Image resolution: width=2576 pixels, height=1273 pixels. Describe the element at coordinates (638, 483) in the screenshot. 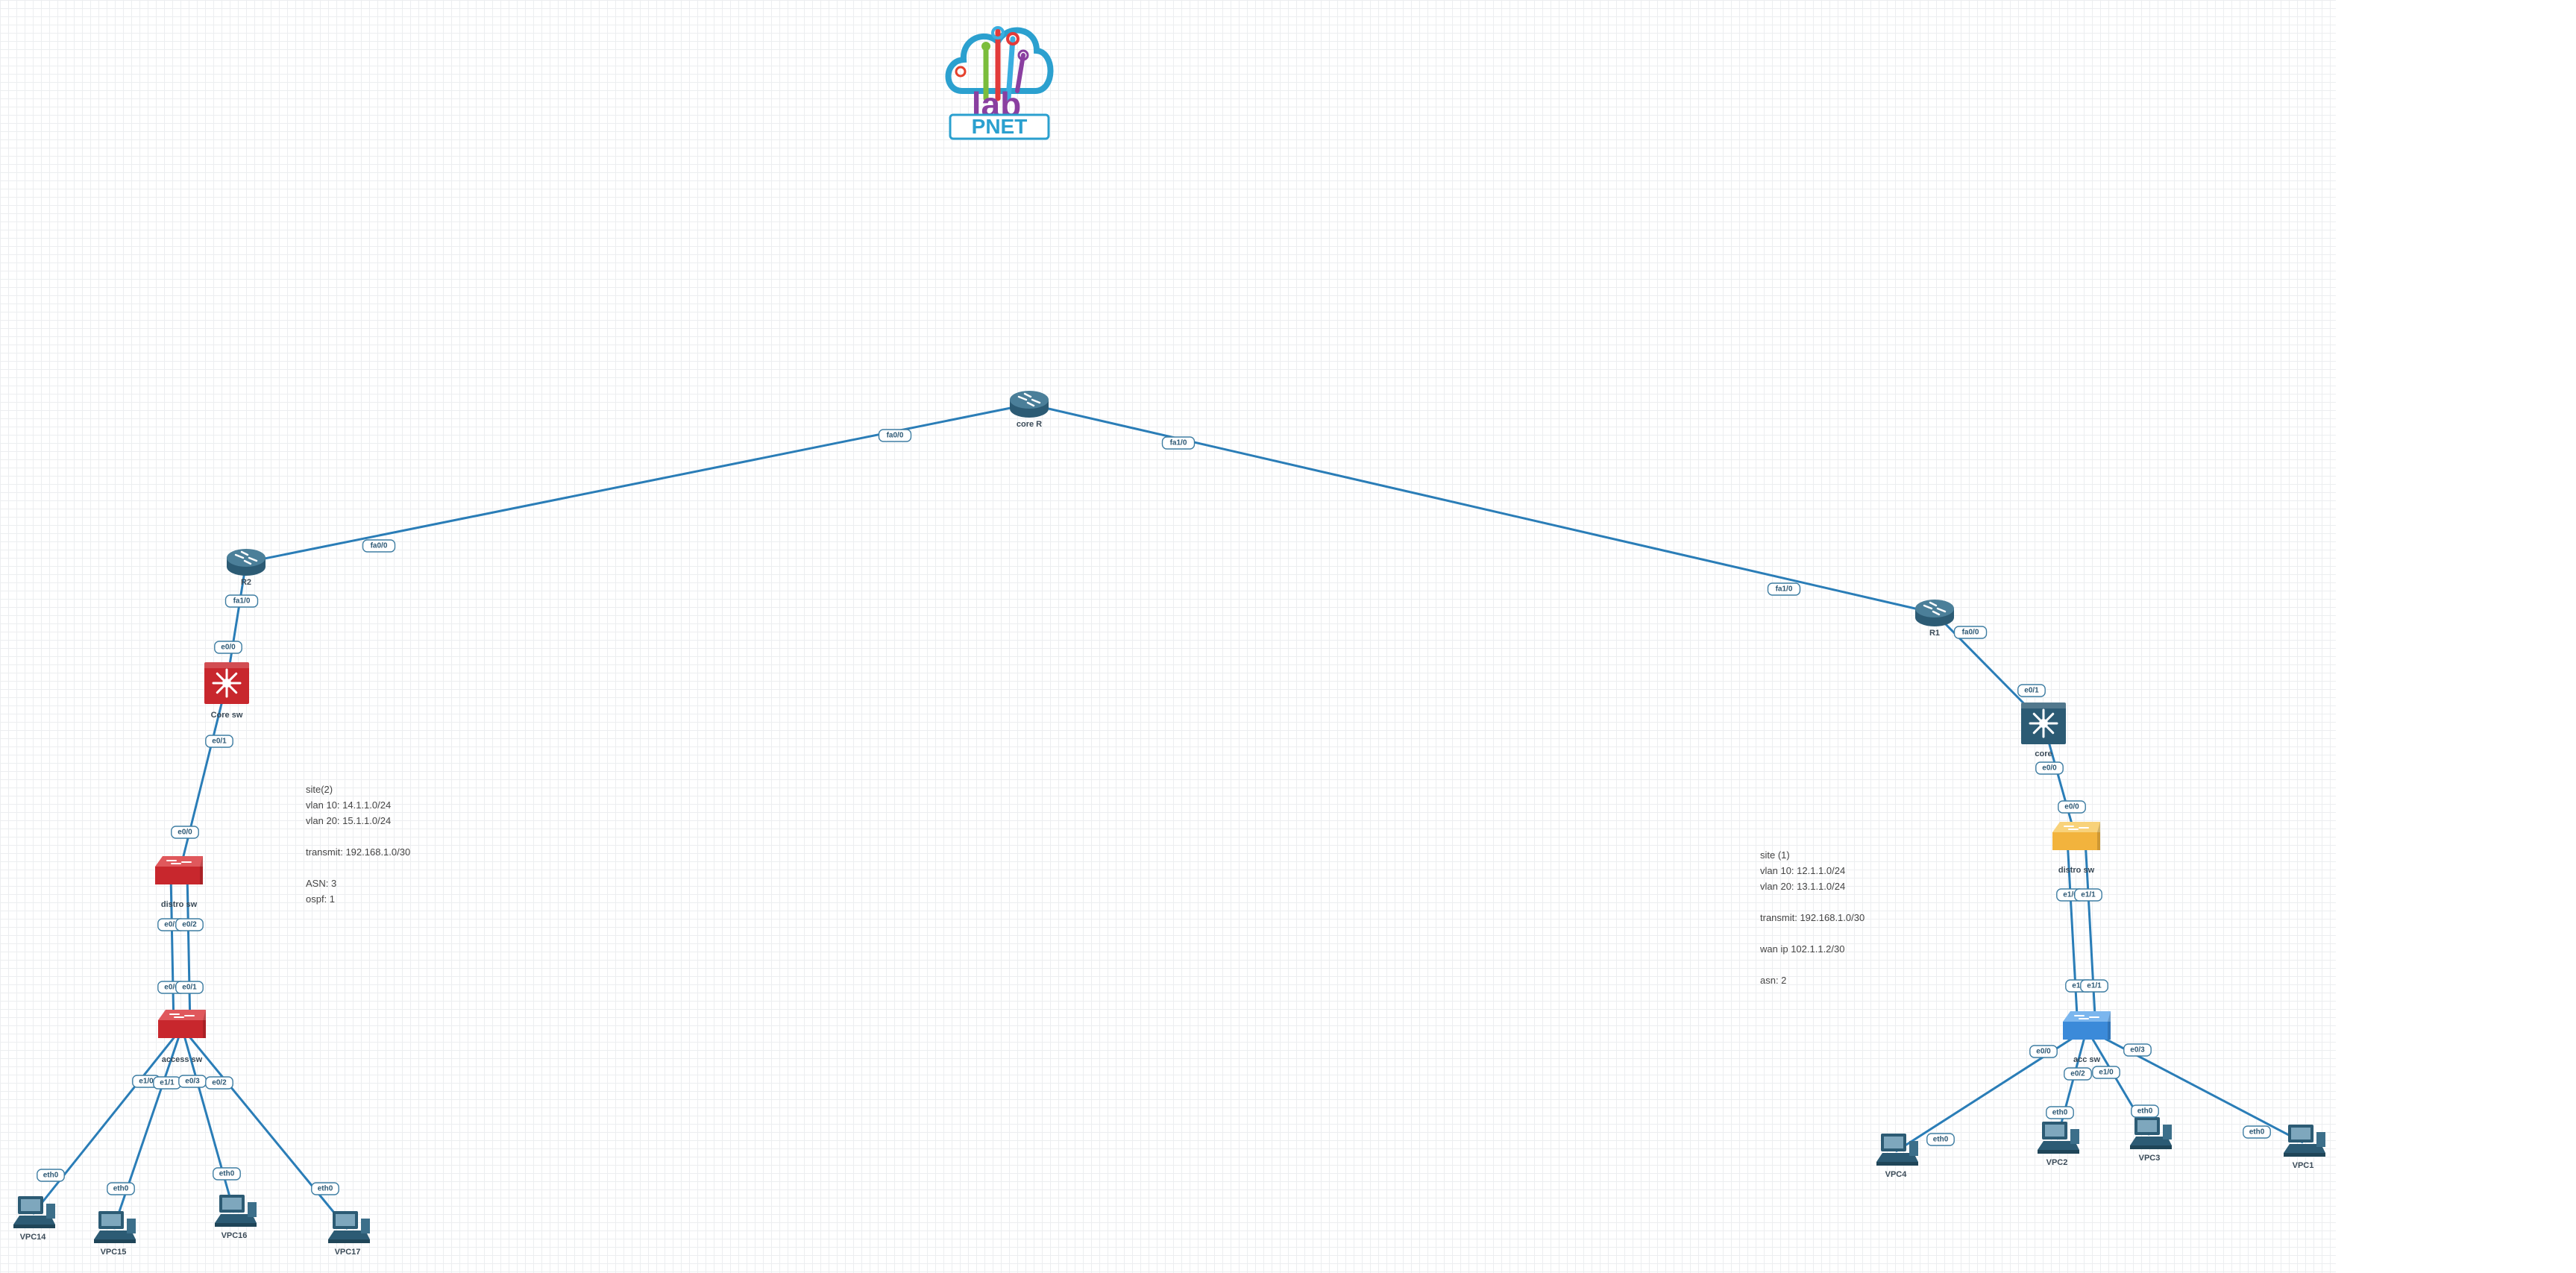

I see `link-coreR-R2` at that location.